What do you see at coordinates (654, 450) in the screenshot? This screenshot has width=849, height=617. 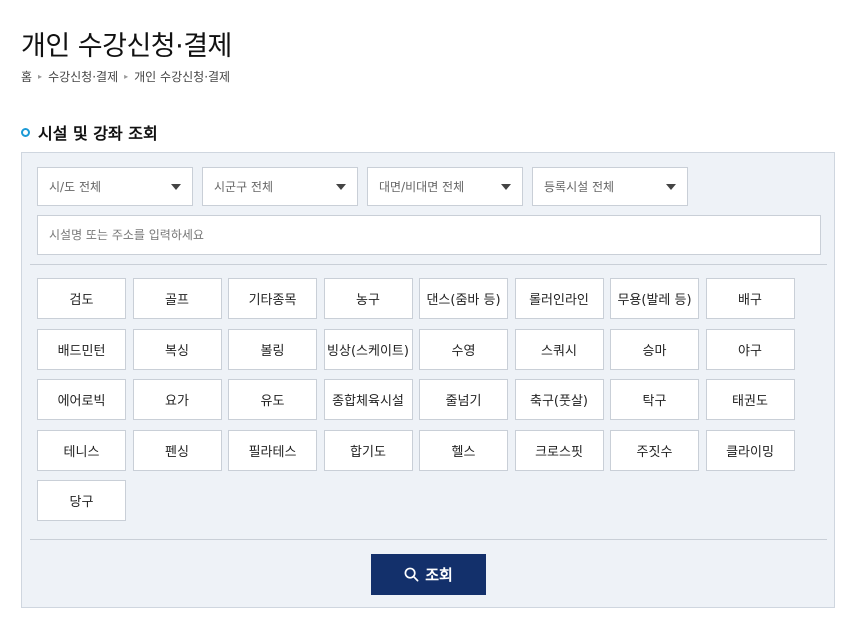 I see `sport-category-button: 주짓수` at bounding box center [654, 450].